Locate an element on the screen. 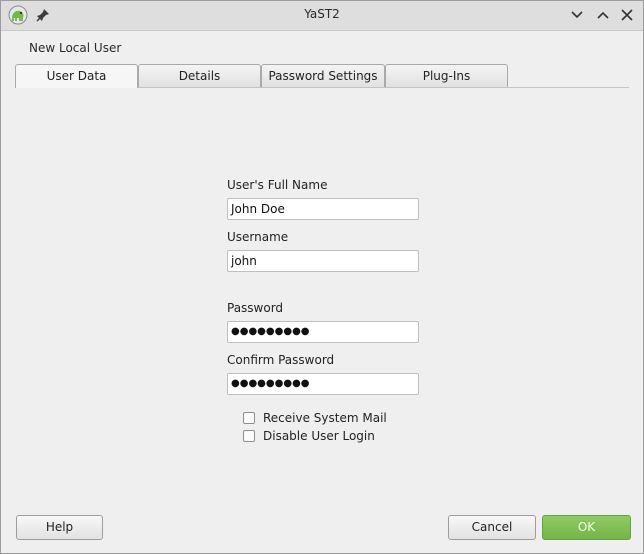 This screenshot has width=644, height=554. chevron-up-icon is located at coordinates (603, 15).